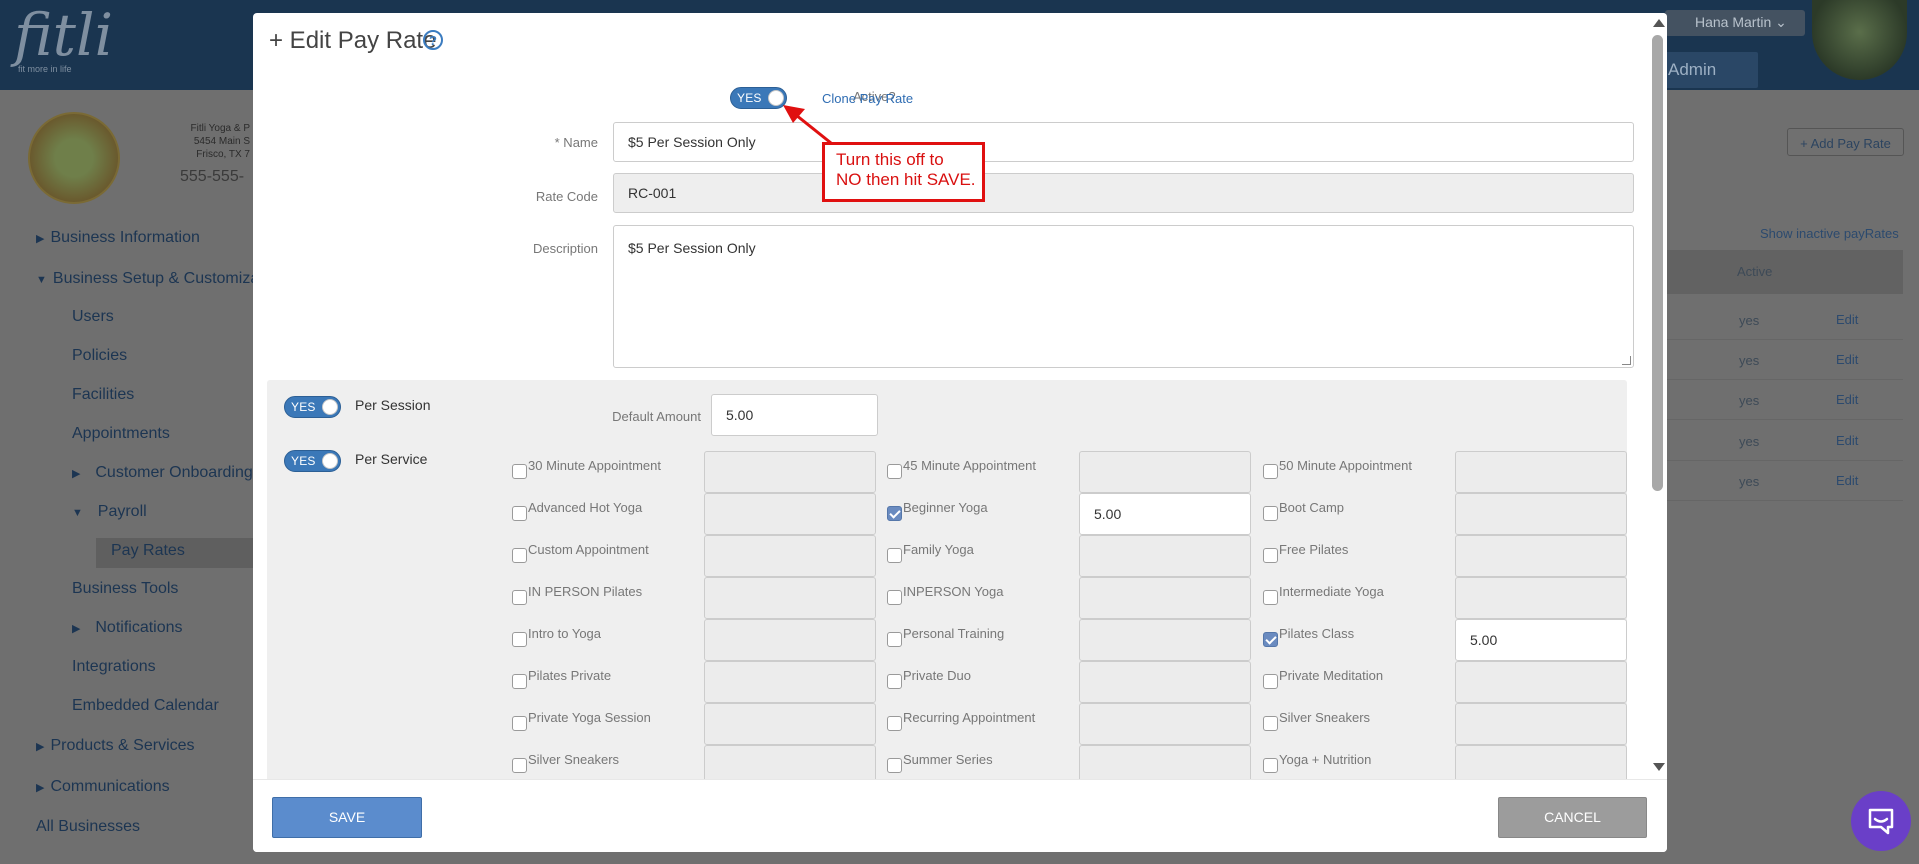  Describe the element at coordinates (1783, 441) in the screenshot. I see `table-row: yes Edit` at that location.